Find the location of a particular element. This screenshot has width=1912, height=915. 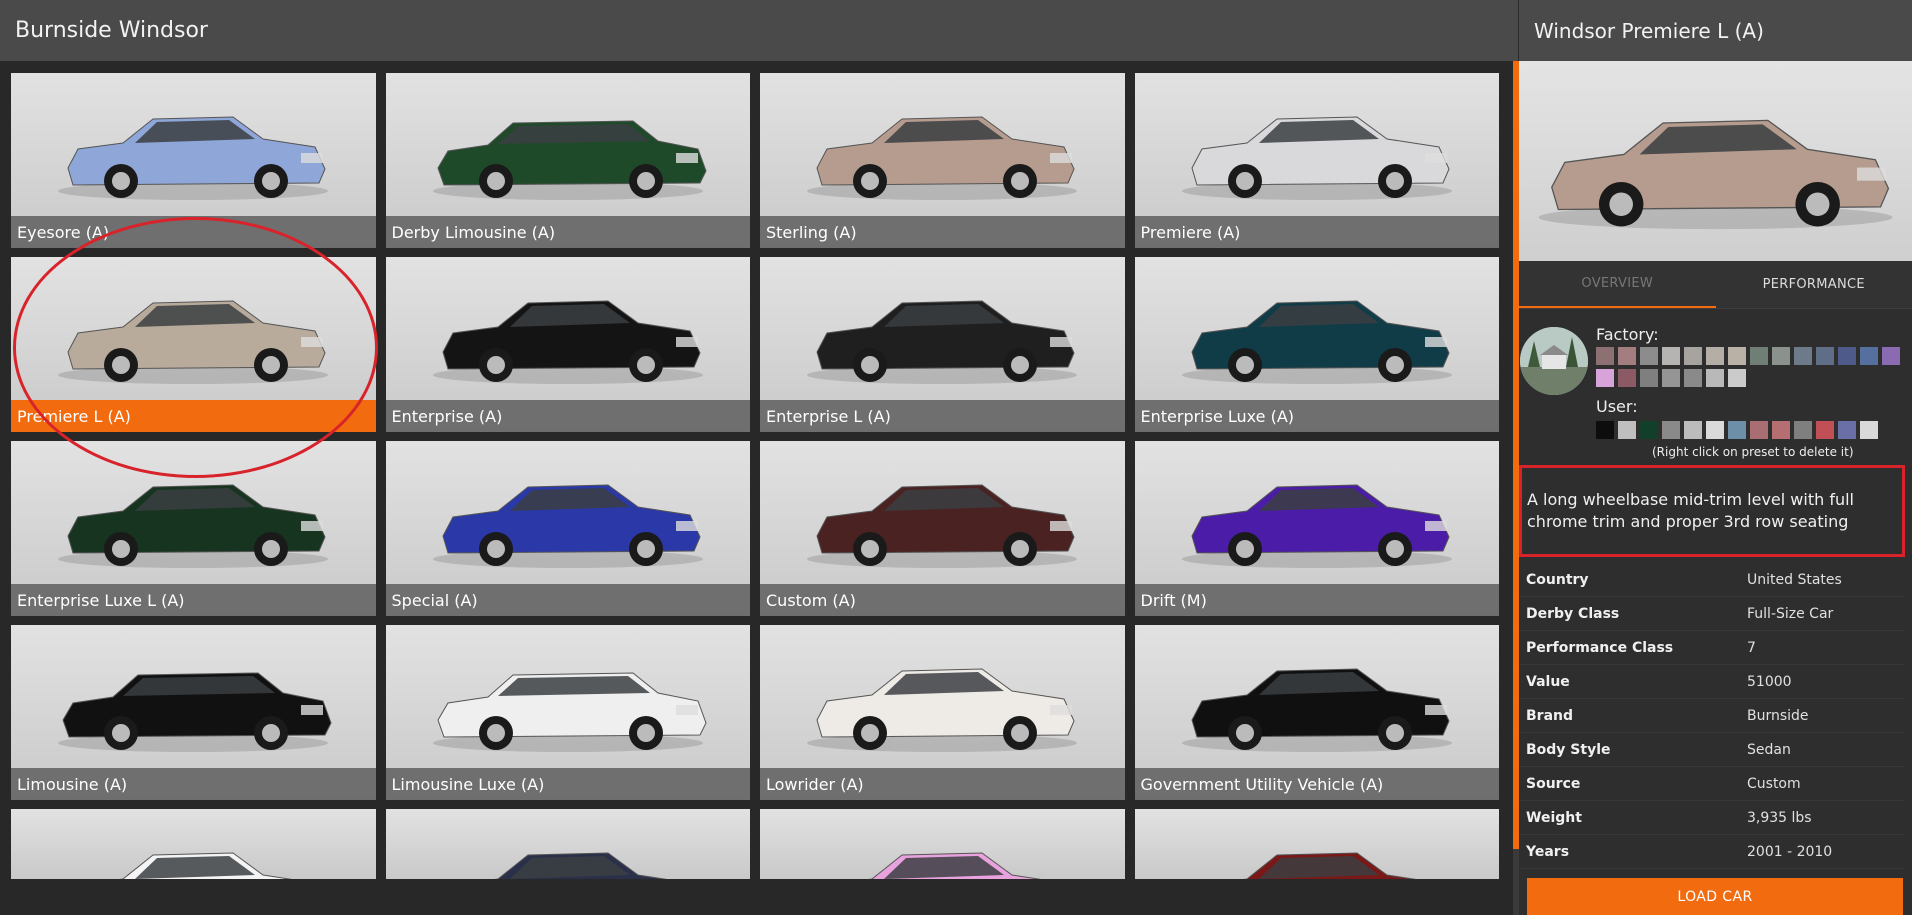

vehicle-tile: Premiere (A) is located at coordinates (1316, 160).